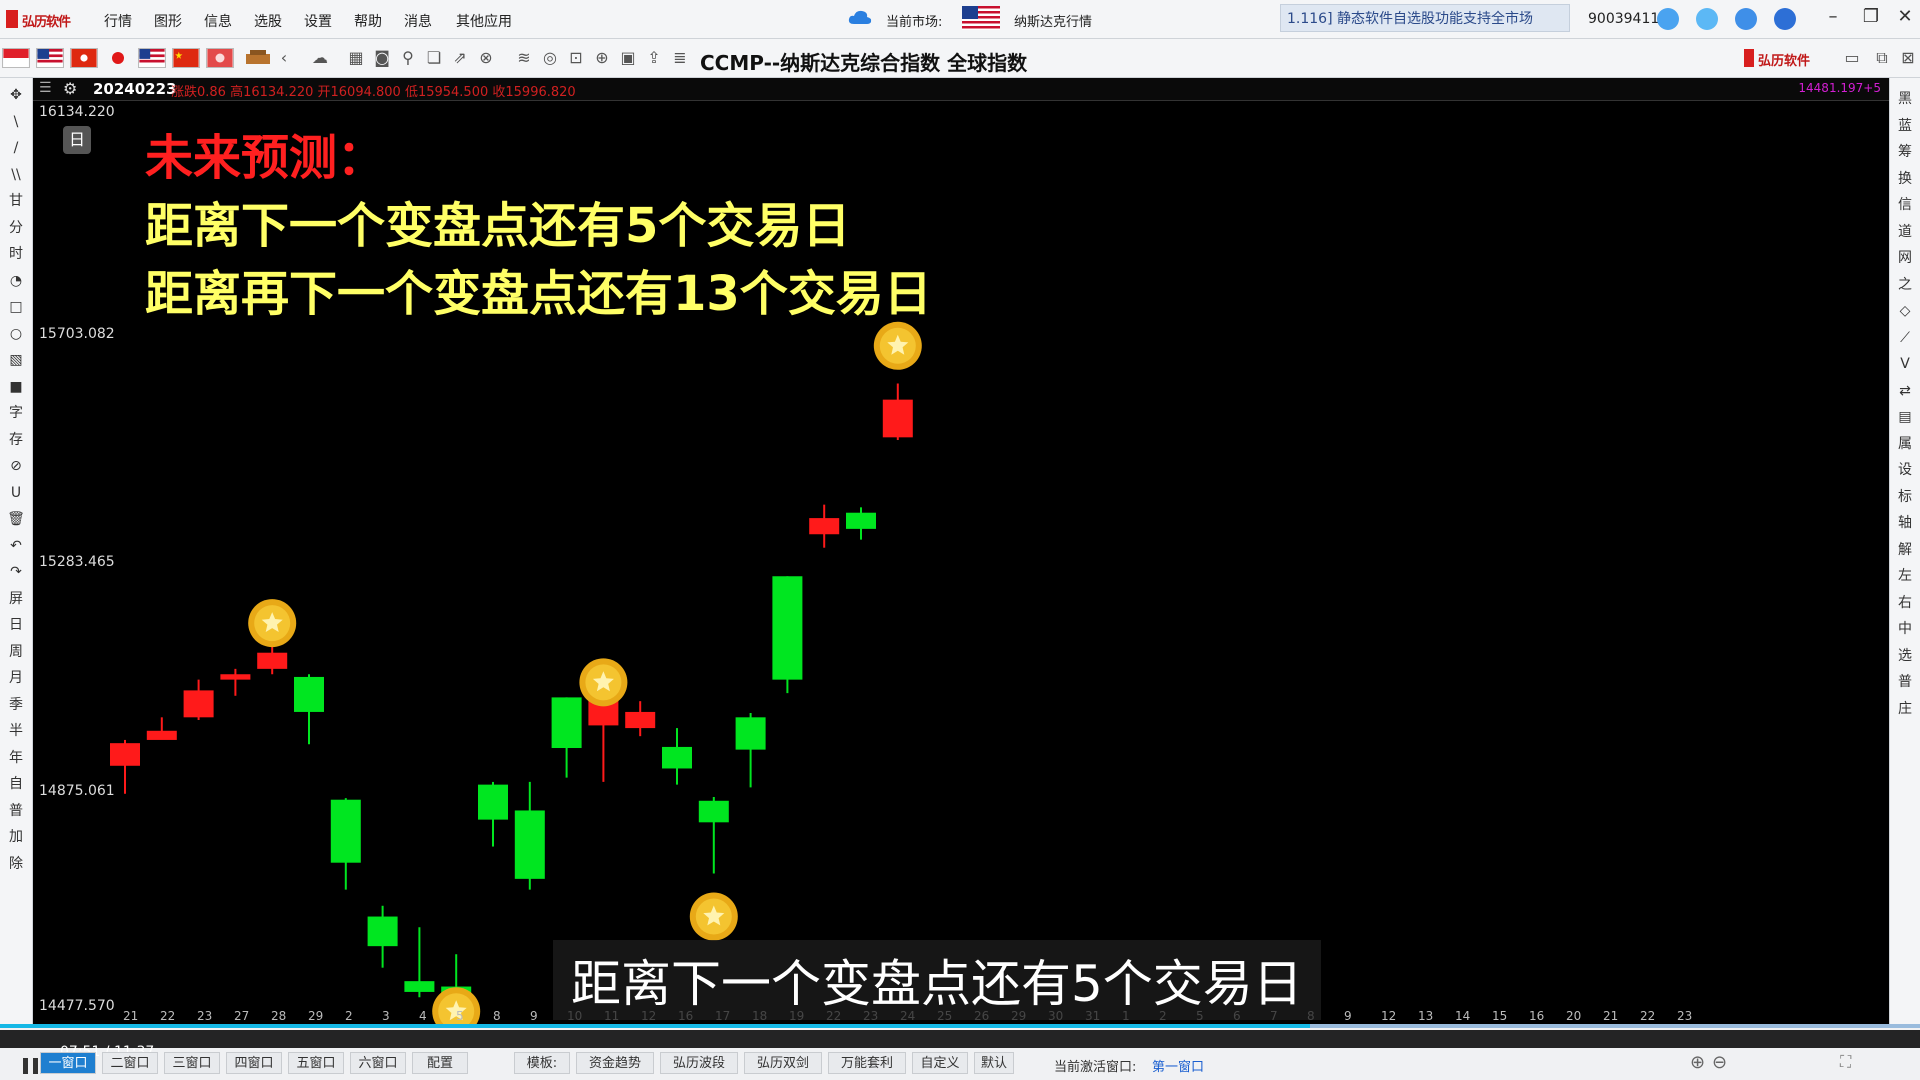 This screenshot has height=1080, width=1920. What do you see at coordinates (254, 1063) in the screenshot?
I see `window-tab-3: 四窗口` at bounding box center [254, 1063].